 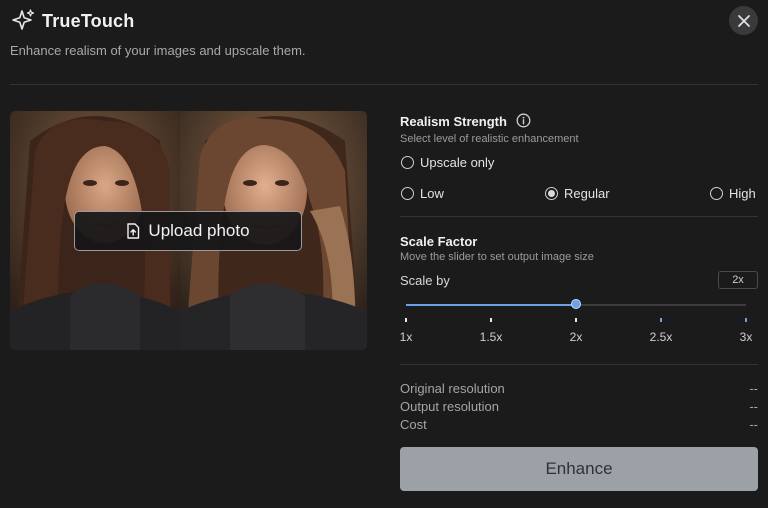 What do you see at coordinates (661, 337) in the screenshot?
I see `scale-tick-label: 2.5x` at bounding box center [661, 337].